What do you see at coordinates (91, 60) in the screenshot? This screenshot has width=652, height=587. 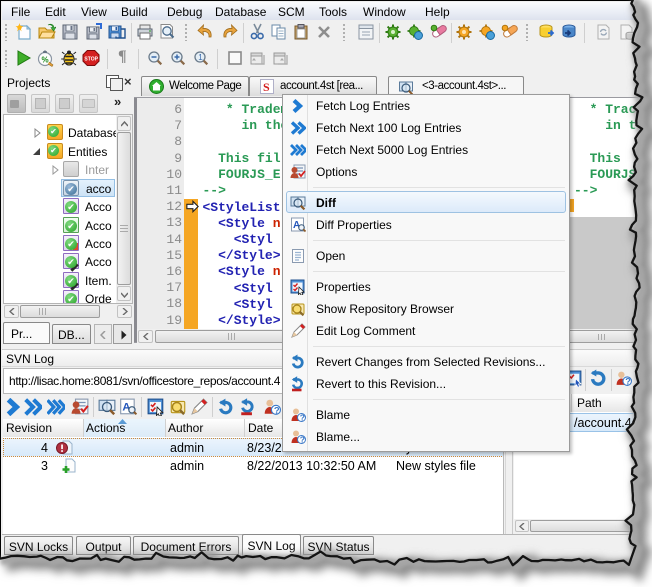 I see `svg-text: STOP` at bounding box center [91, 60].